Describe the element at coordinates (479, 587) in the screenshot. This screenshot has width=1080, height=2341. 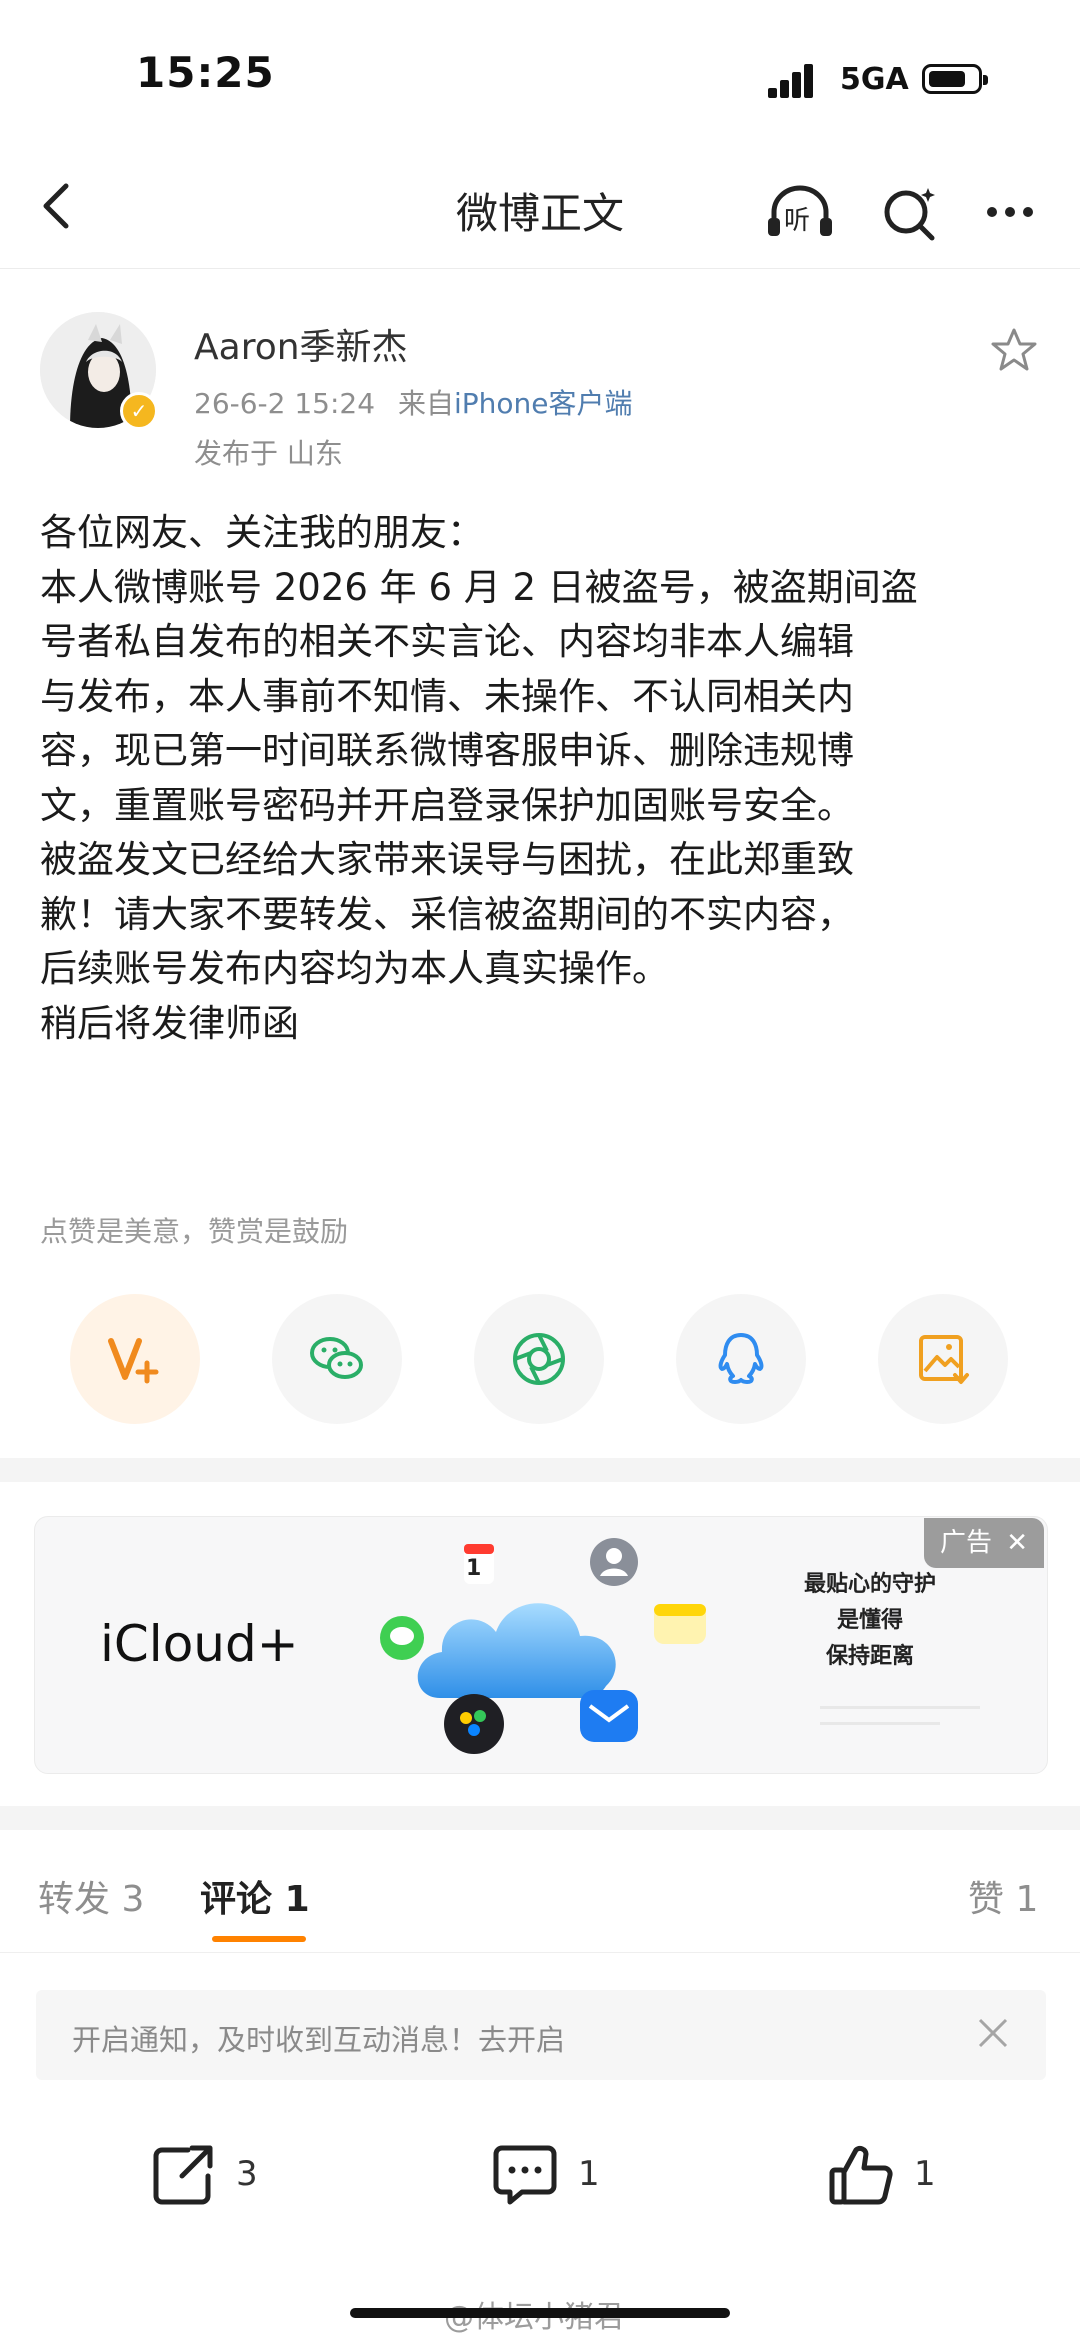
I see `post-line: 本人微博账号 2026 年 6 月 2 日被盗号，被盗期间盗` at that location.